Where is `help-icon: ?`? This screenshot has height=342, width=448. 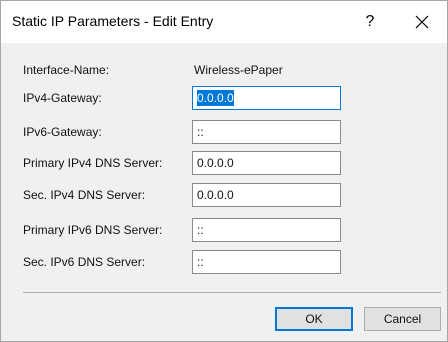
help-icon: ? is located at coordinates (370, 21).